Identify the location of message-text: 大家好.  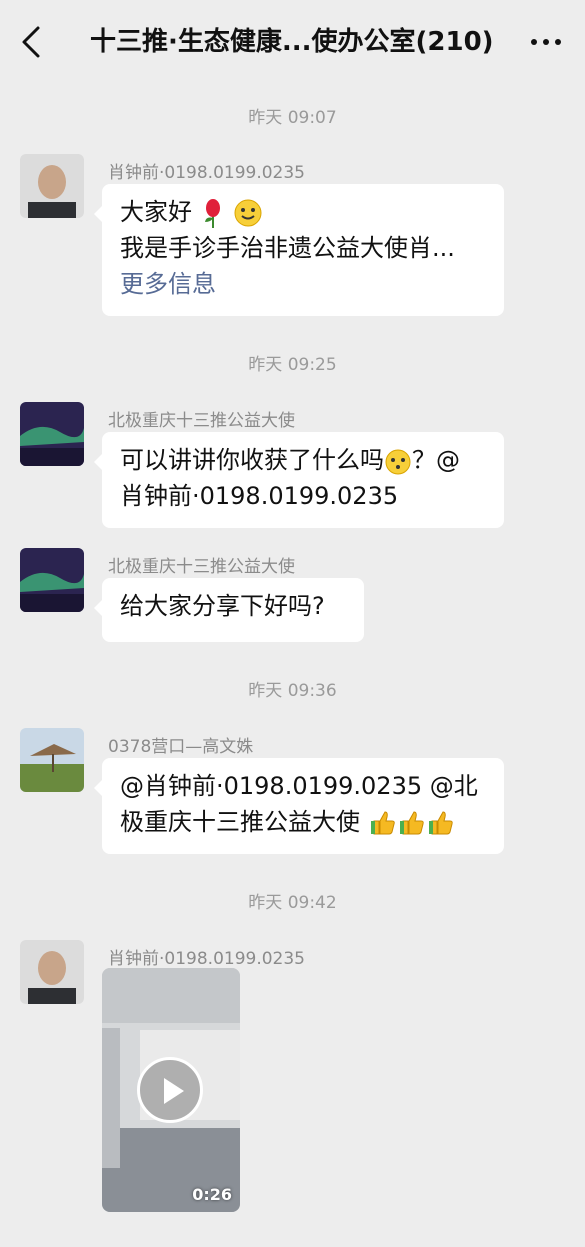
(156, 212).